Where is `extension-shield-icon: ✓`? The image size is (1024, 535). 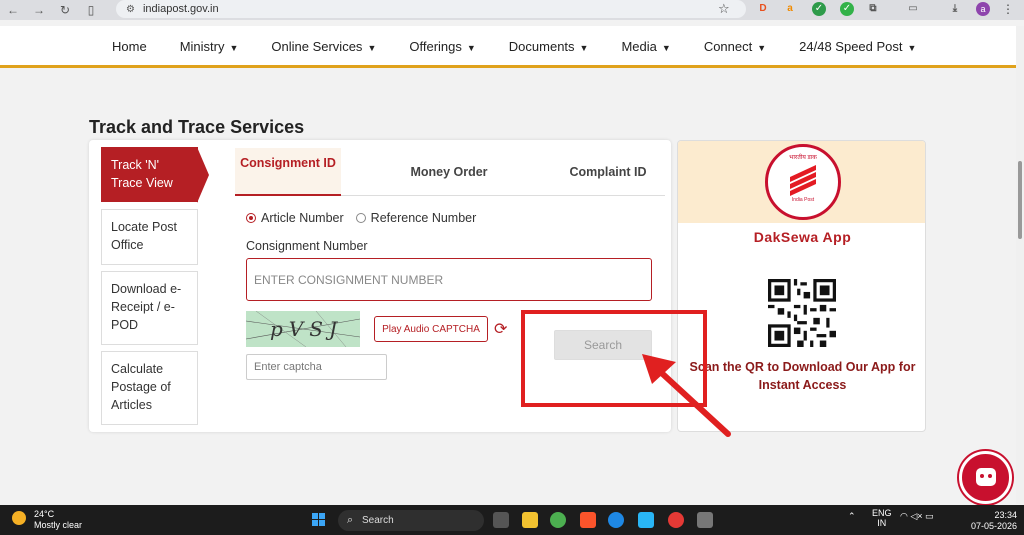
extension-shield-icon: ✓ is located at coordinates (819, 9).